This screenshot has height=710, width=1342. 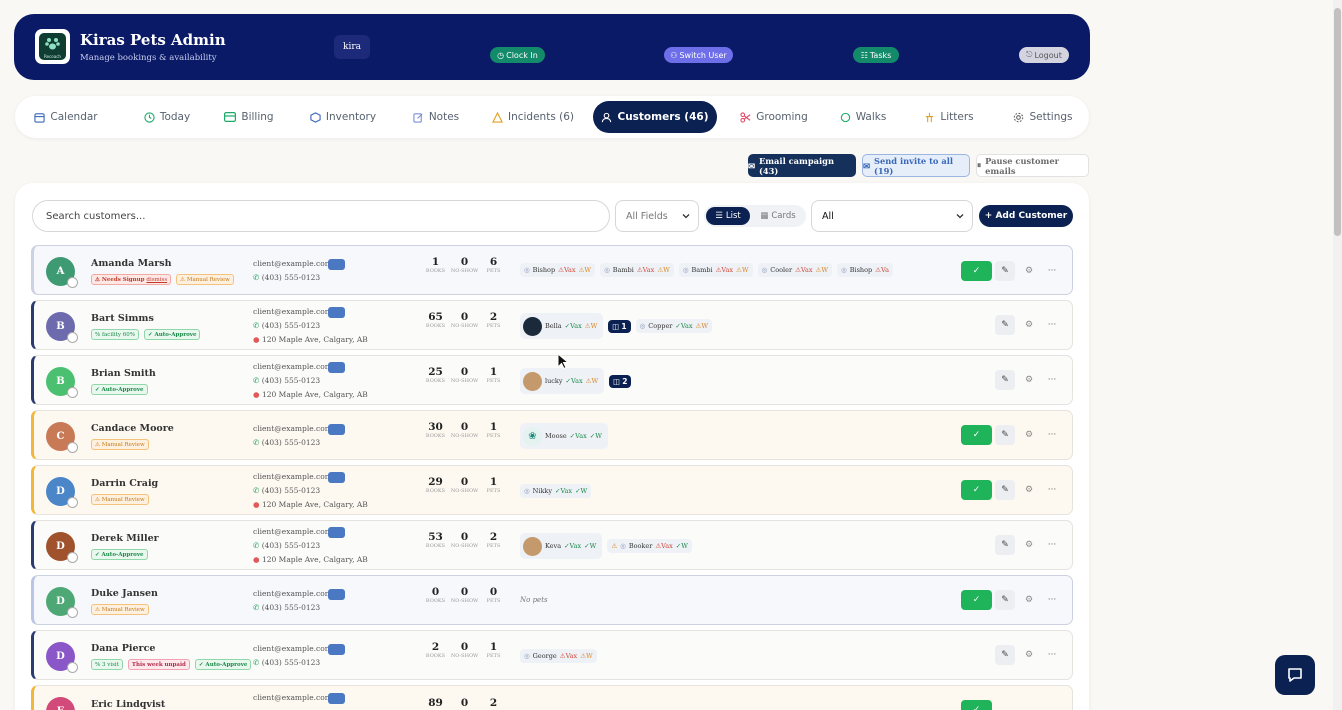 I want to click on tasks-button: ☷ Tasks, so click(x=876, y=55).